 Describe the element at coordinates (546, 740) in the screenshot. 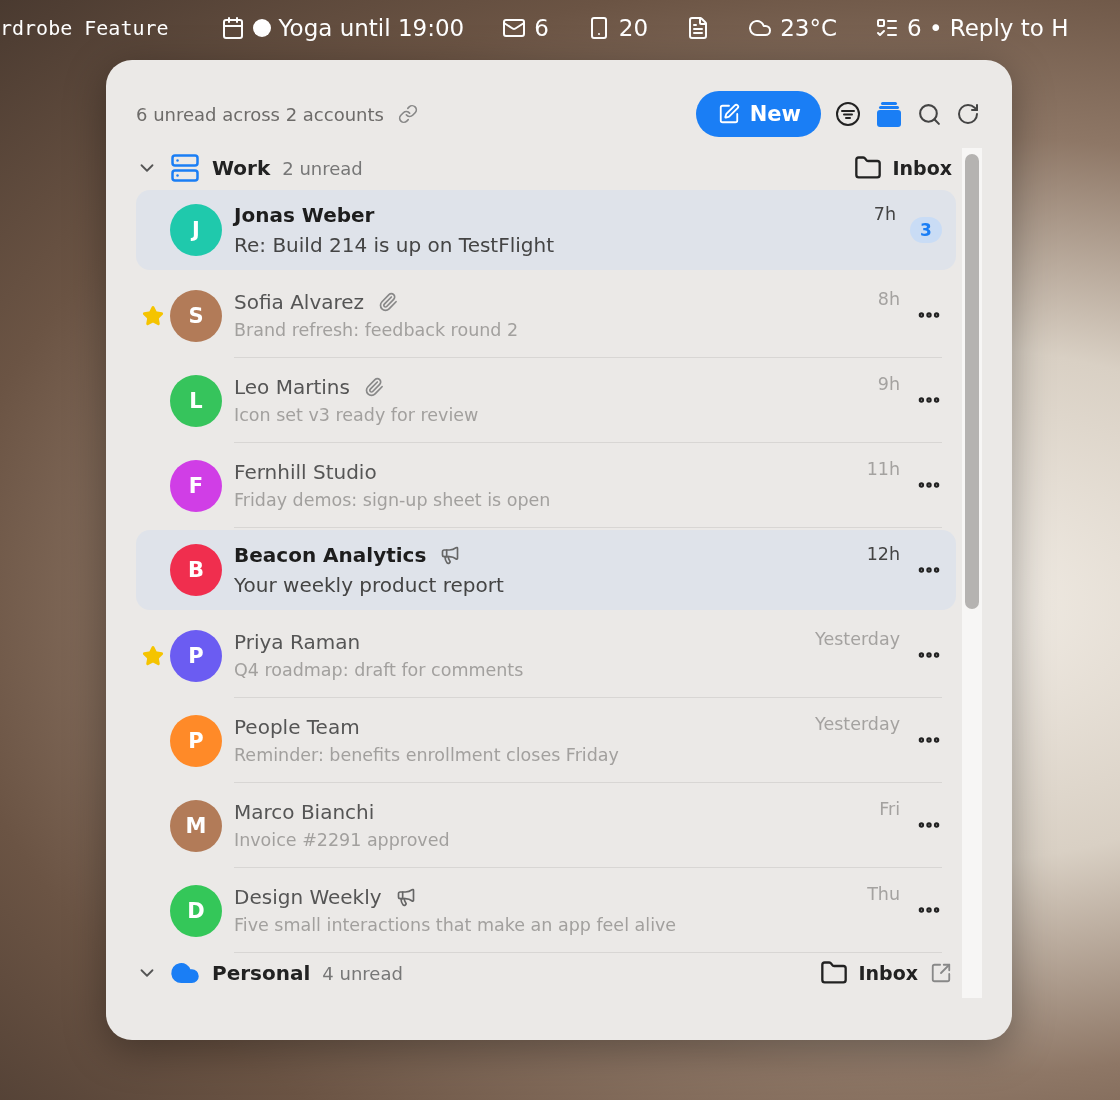

I see `message-row: P People Team Reminder: benefits enrollment closes Friday Yesterday` at that location.